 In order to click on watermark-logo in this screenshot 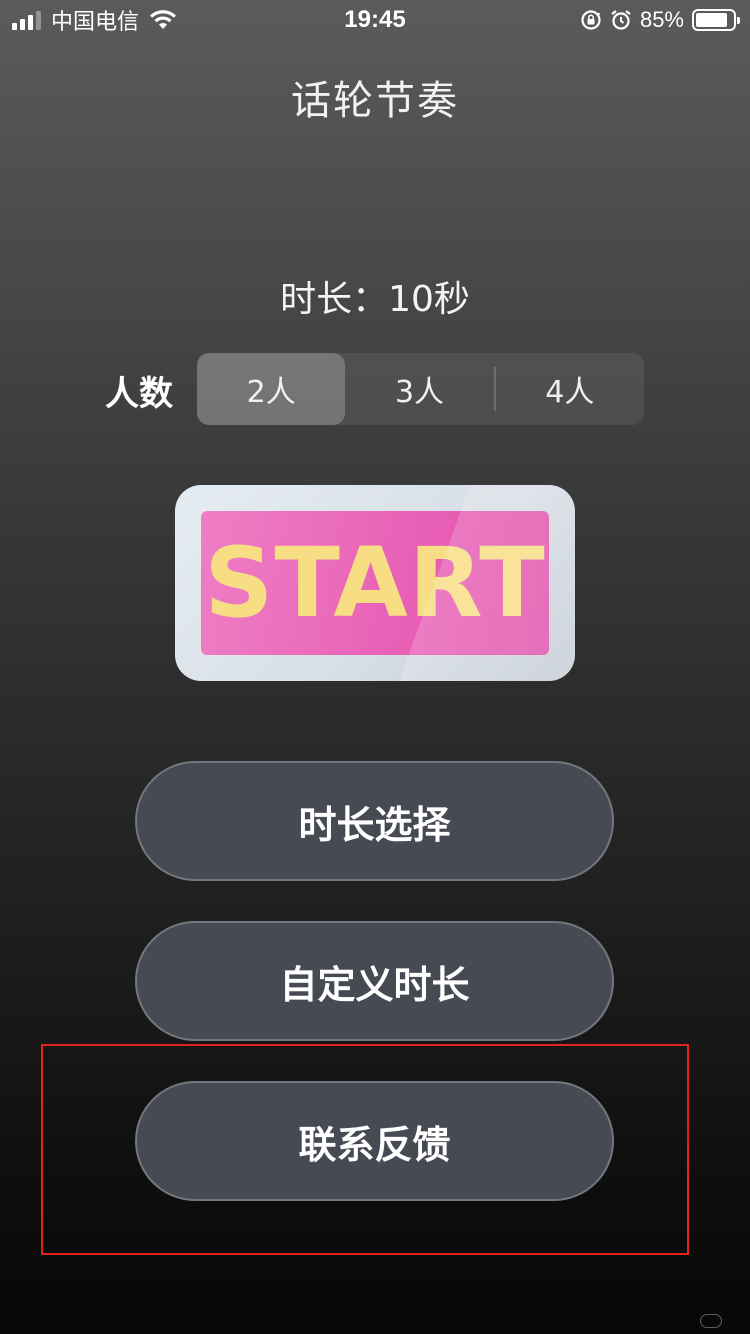, I will do `click(711, 1321)`.